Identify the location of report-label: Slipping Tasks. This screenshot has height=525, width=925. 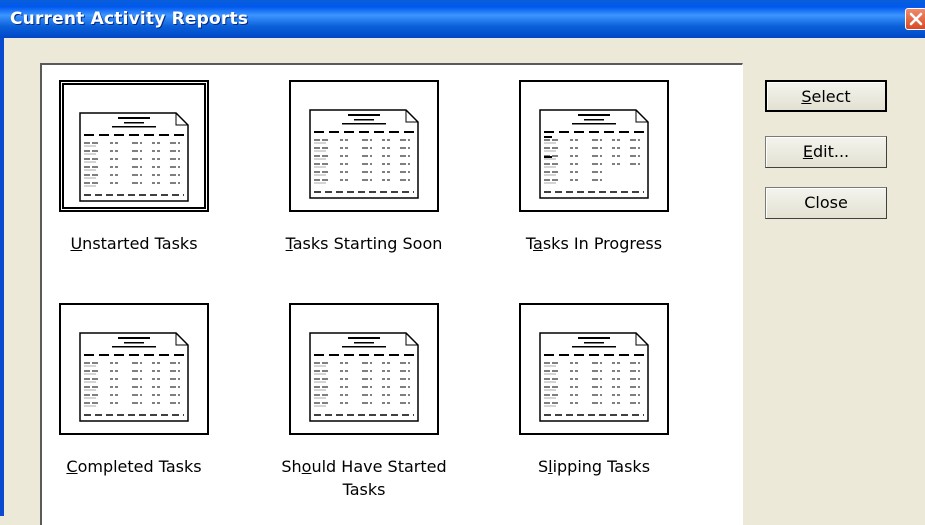
(594, 466).